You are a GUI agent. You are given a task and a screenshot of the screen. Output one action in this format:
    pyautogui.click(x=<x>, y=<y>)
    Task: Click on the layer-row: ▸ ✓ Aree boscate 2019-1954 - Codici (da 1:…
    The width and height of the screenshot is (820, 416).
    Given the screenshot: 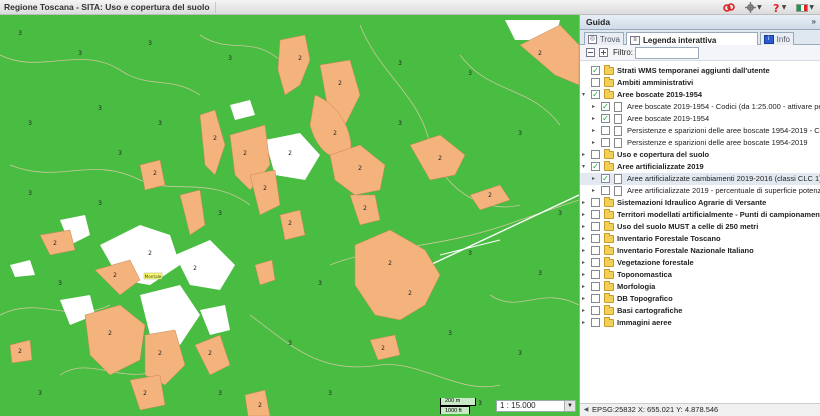 What is the action you would take?
    pyautogui.click(x=700, y=107)
    